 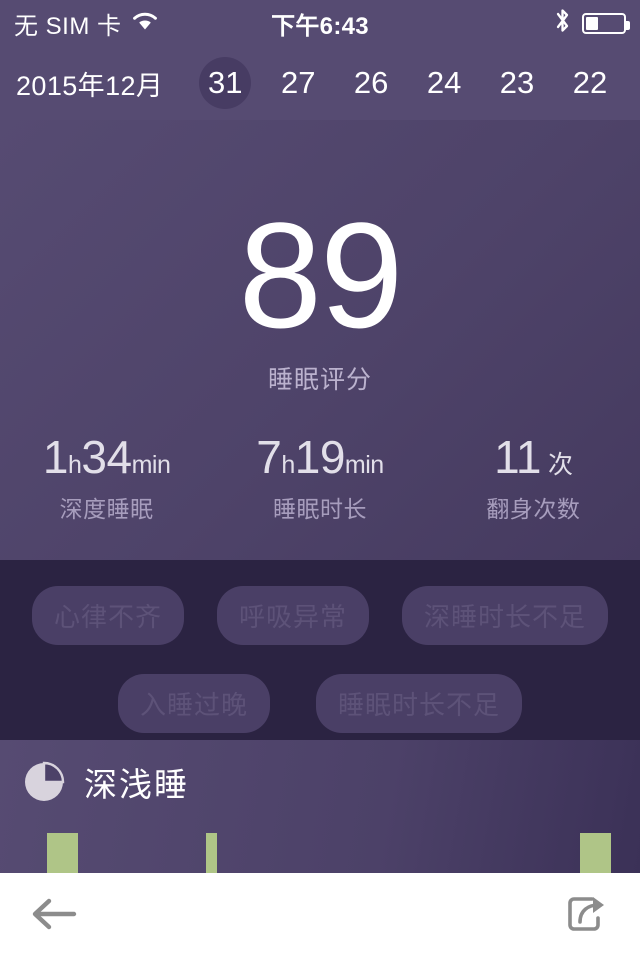 I want to click on status-bar: 无 SIM 卡 下午6:43, so click(x=320, y=23).